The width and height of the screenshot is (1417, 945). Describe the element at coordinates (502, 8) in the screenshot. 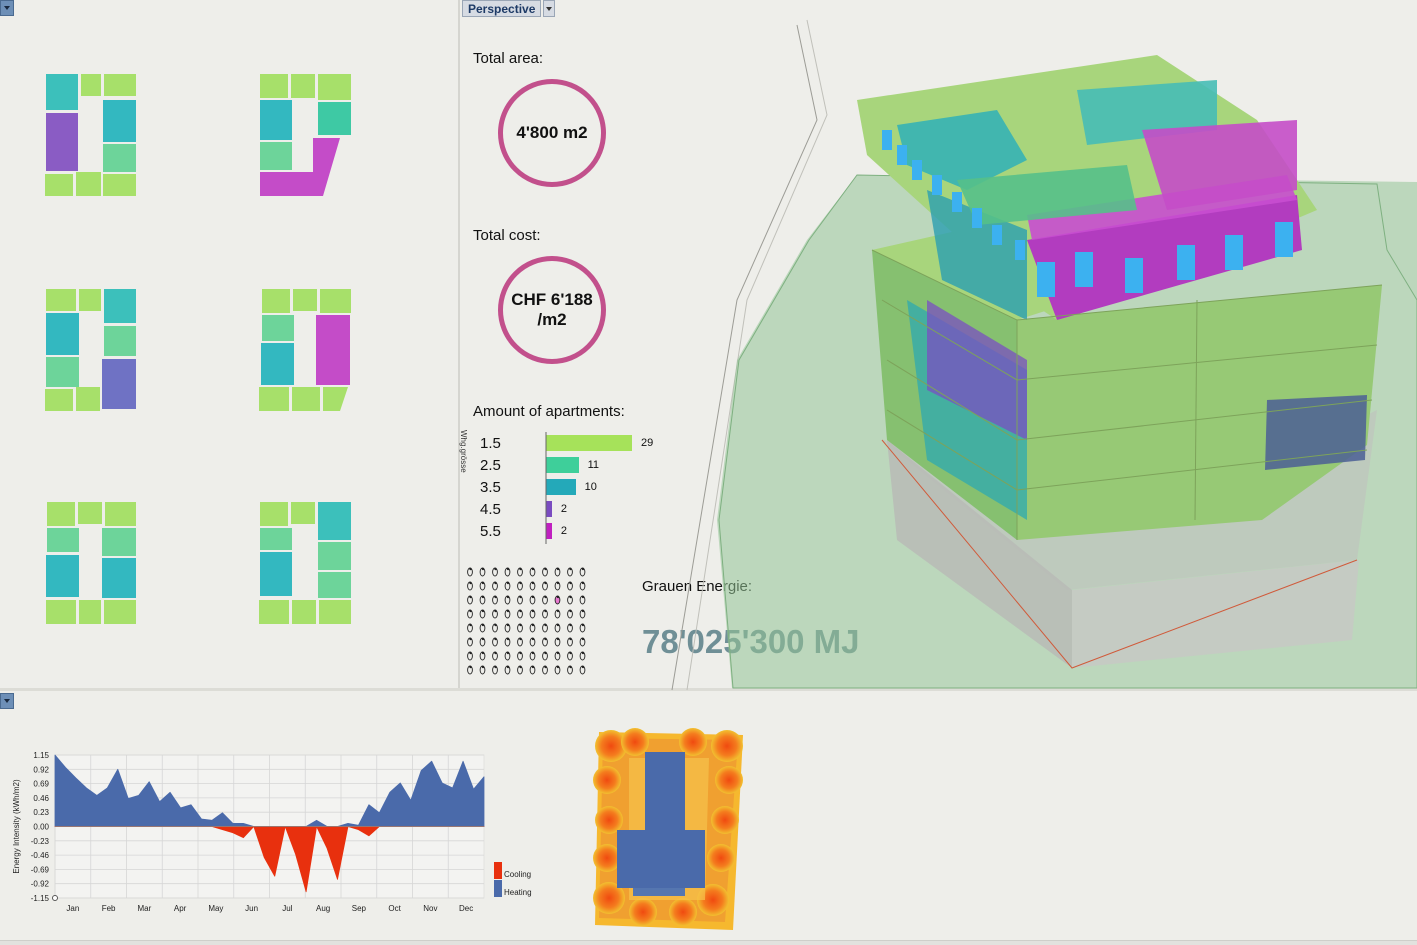

I see `viewport-mode-label: Perspective` at that location.